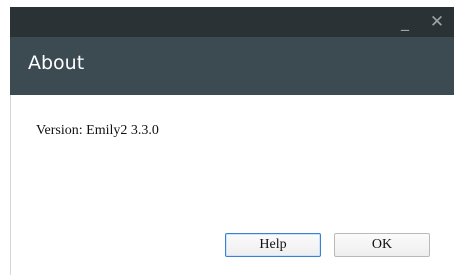  What do you see at coordinates (382, 245) in the screenshot?
I see `ok-button: OK` at bounding box center [382, 245].